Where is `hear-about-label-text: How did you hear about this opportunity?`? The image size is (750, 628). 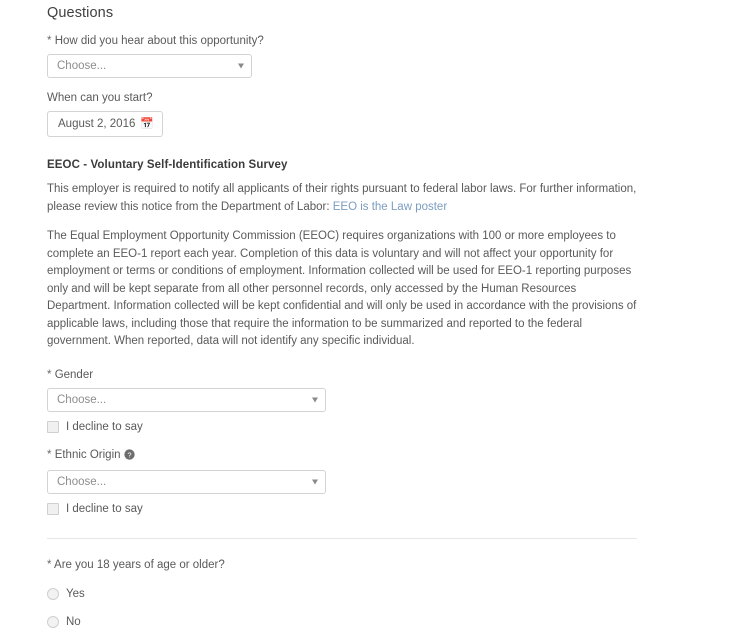
hear-about-label-text: How did you hear about this opportunity? is located at coordinates (159, 41).